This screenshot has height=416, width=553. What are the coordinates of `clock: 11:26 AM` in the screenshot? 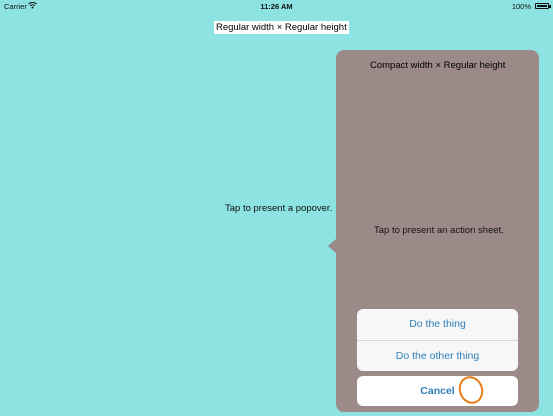 It's located at (276, 6).